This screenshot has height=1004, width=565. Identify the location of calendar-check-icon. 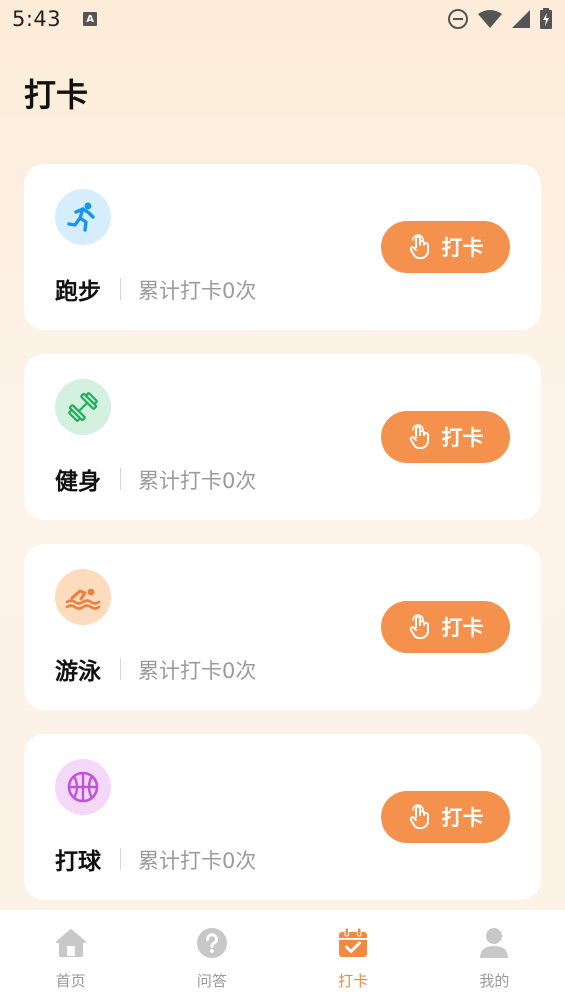
(353, 943).